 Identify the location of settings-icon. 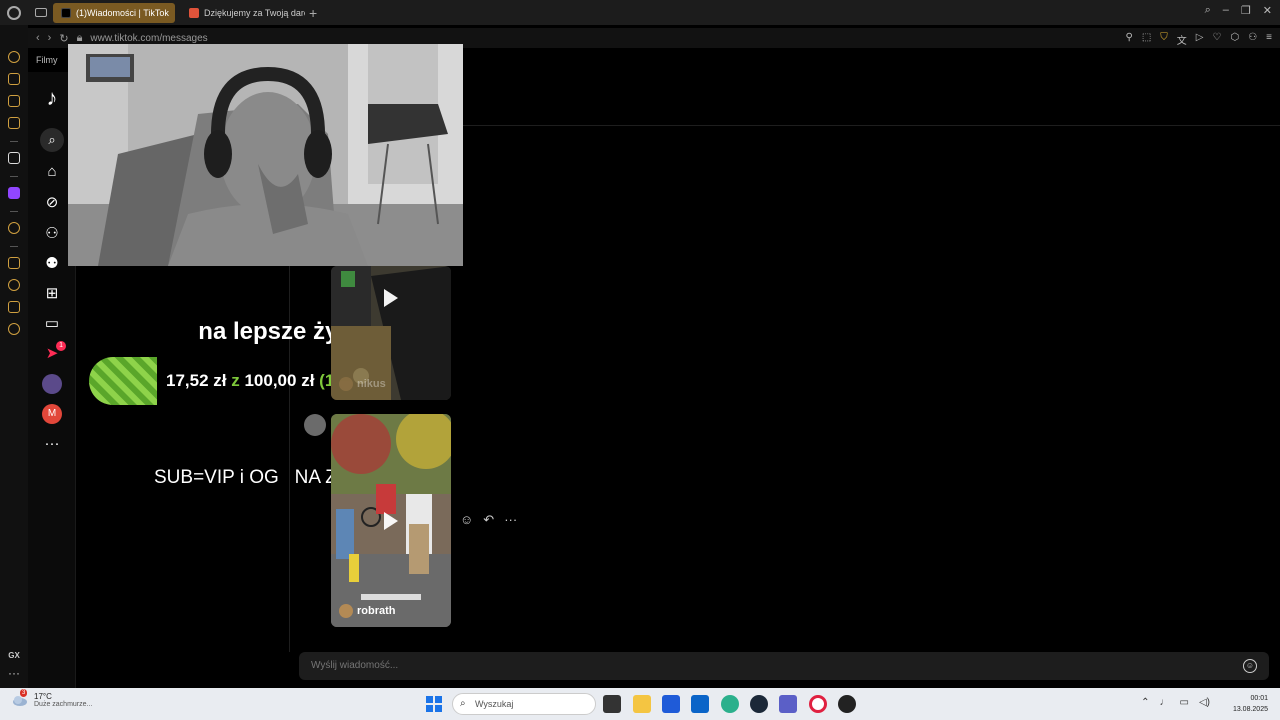
(14, 329).